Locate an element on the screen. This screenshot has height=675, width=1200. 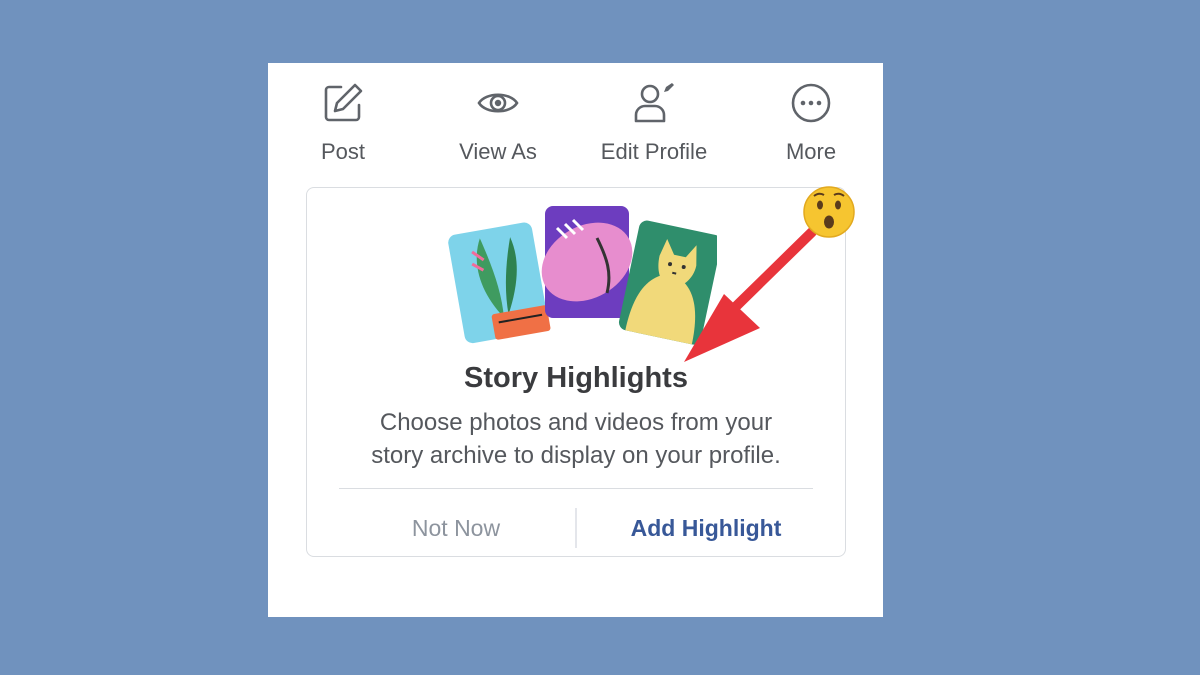
story-cards-illustration is located at coordinates (582, 275).